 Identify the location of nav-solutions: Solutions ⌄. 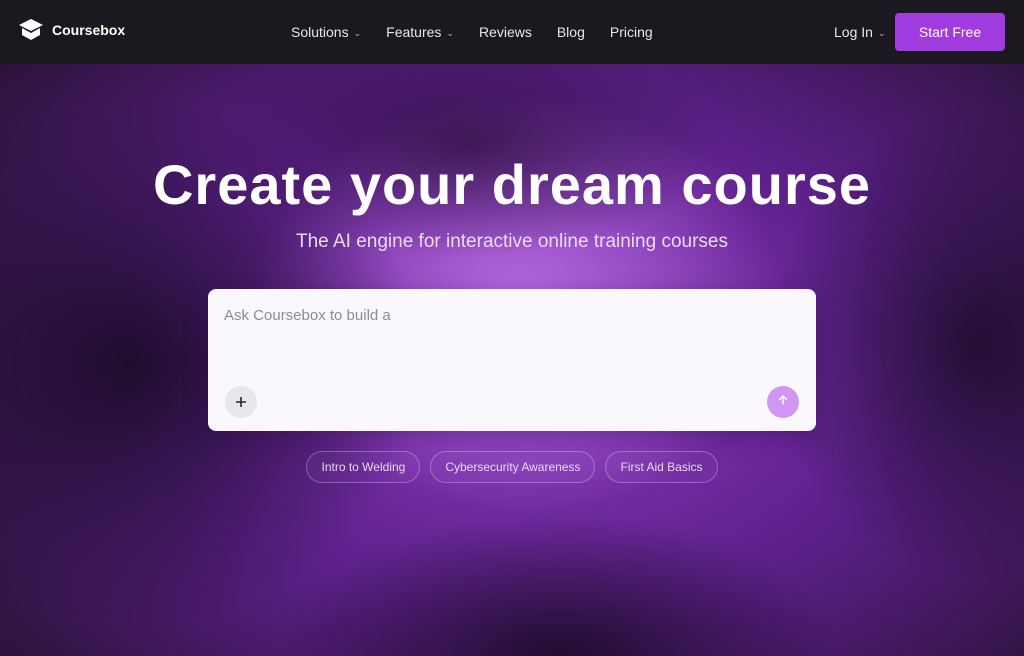
(326, 32).